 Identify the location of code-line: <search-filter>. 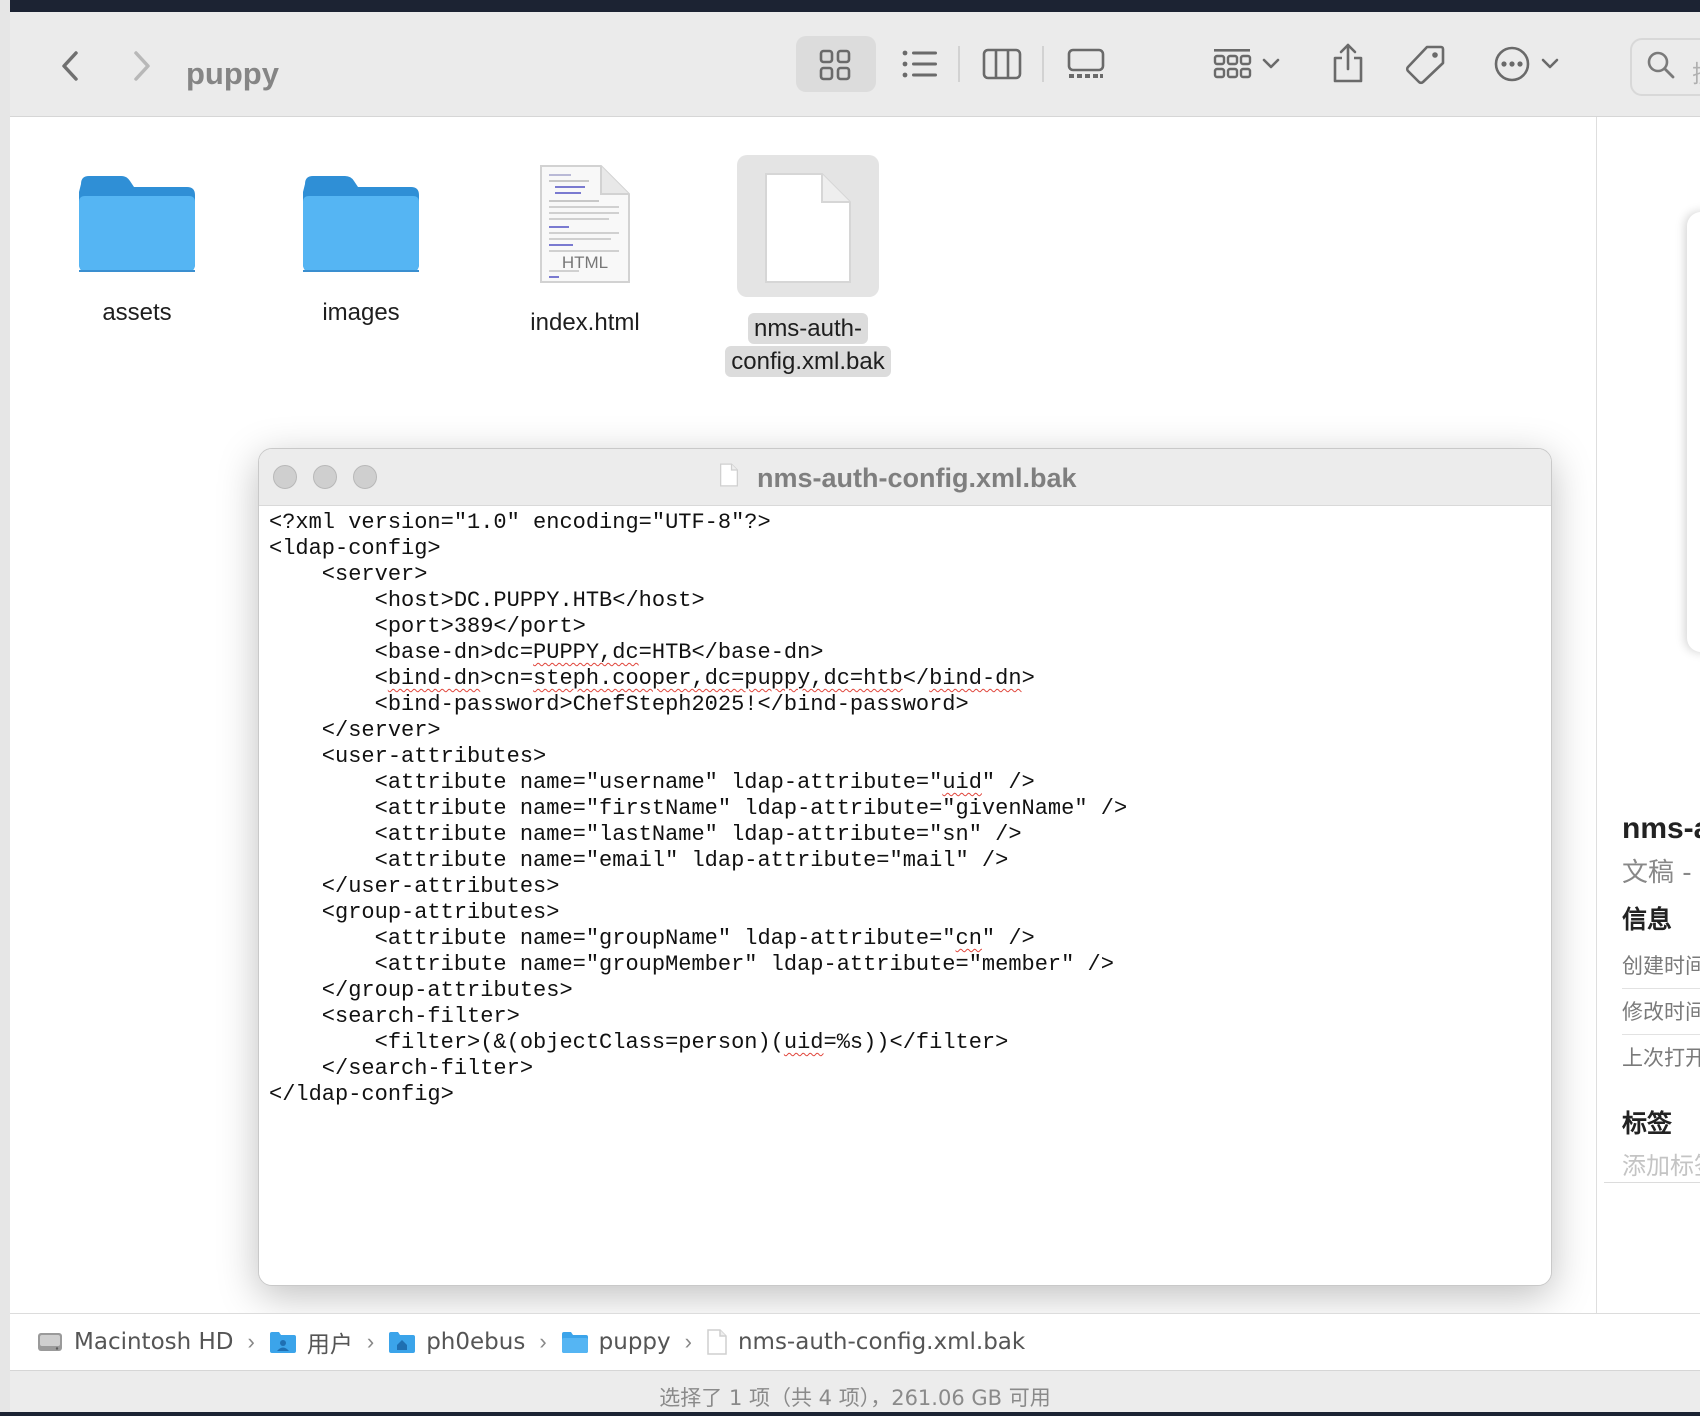
(394, 1016).